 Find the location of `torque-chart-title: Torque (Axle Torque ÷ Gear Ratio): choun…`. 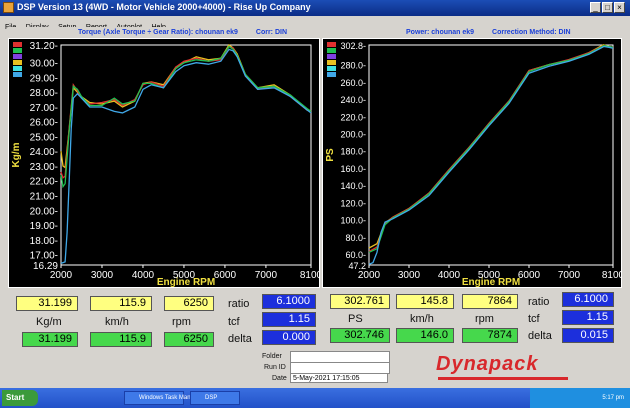

torque-chart-title: Torque (Axle Torque ÷ Gear Ratio): choun… is located at coordinates (158, 32).